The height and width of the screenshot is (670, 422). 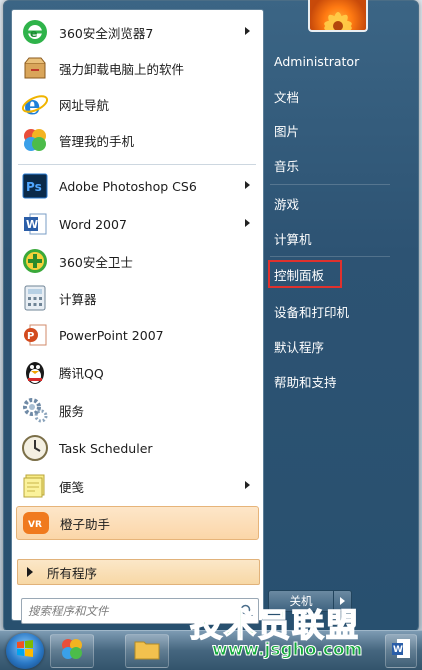 What do you see at coordinates (335, 346) in the screenshot?
I see `right-item-default-programs: 默认程序` at bounding box center [335, 346].